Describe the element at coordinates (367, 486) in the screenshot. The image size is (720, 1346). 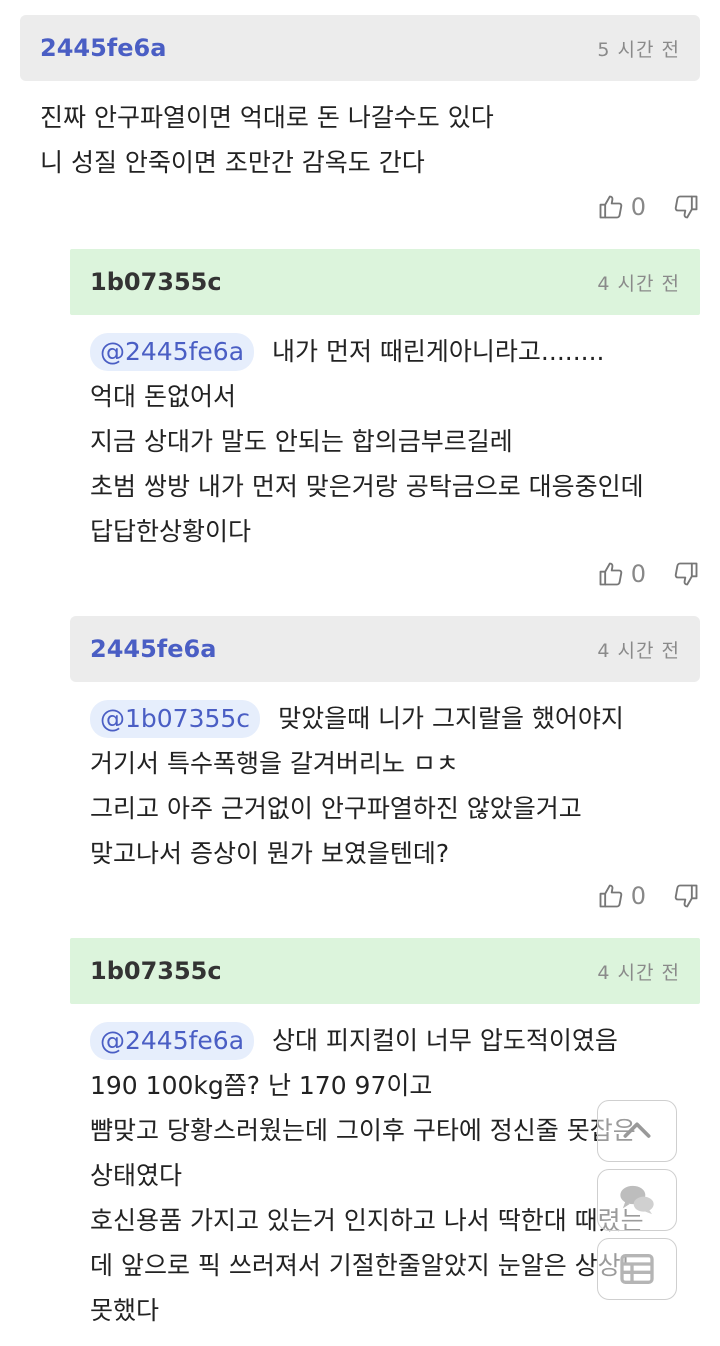
I see `comment-line: 초범 쌍방 내가 먼저 맞은거랑 공탁금으로 대응중인데` at that location.